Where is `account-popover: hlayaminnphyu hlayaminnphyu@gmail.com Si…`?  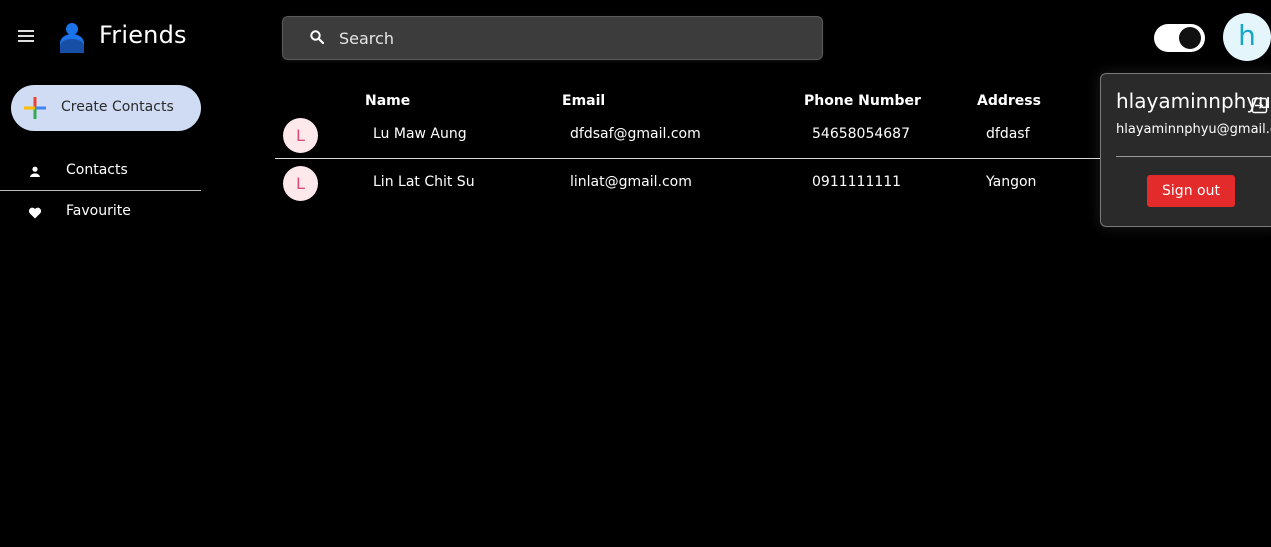
account-popover: hlayaminnphyu hlayaminnphyu@gmail.com Si… is located at coordinates (1185, 150).